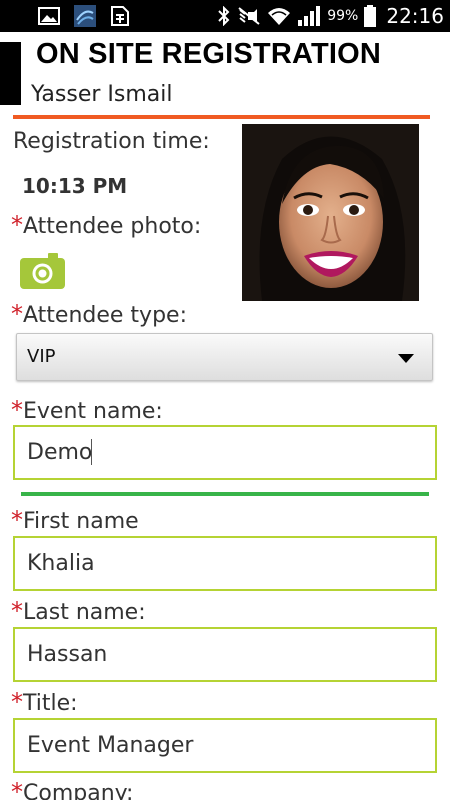 The width and height of the screenshot is (450, 800). Describe the element at coordinates (309, 16) in the screenshot. I see `signal-icon` at that location.